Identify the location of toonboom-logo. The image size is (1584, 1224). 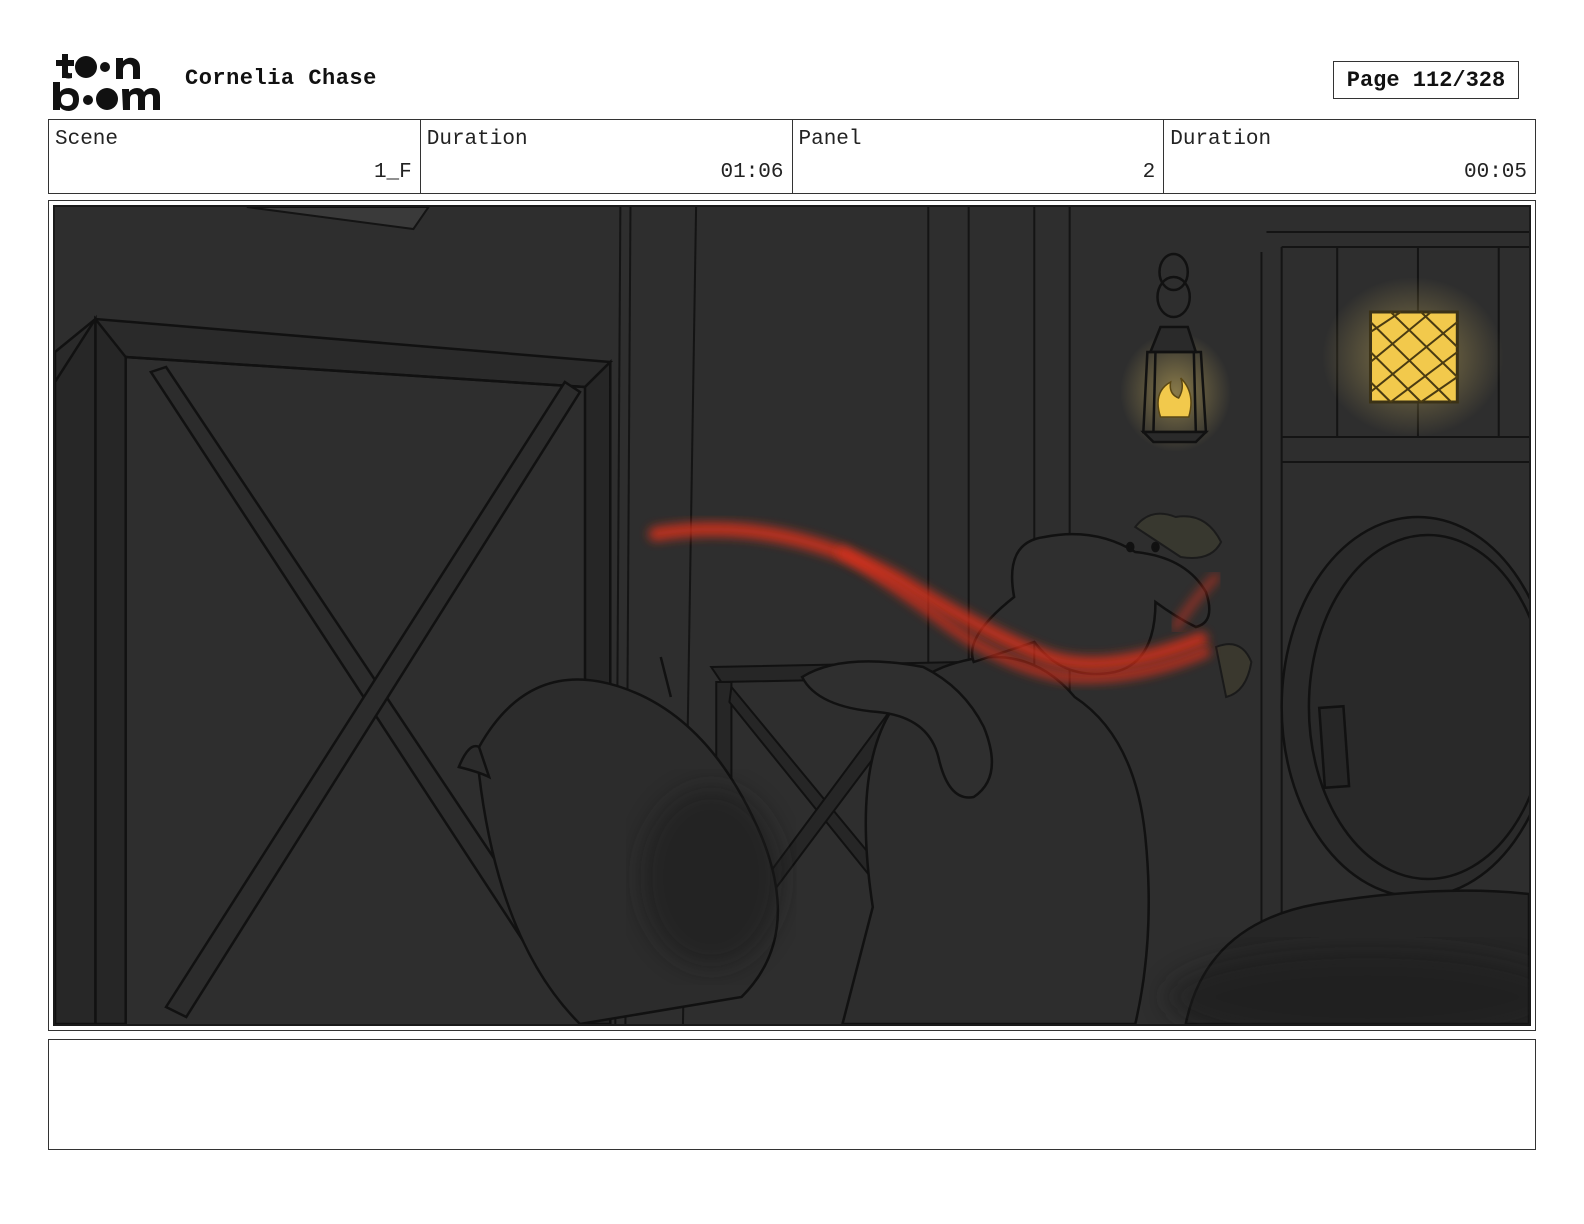
(107, 81).